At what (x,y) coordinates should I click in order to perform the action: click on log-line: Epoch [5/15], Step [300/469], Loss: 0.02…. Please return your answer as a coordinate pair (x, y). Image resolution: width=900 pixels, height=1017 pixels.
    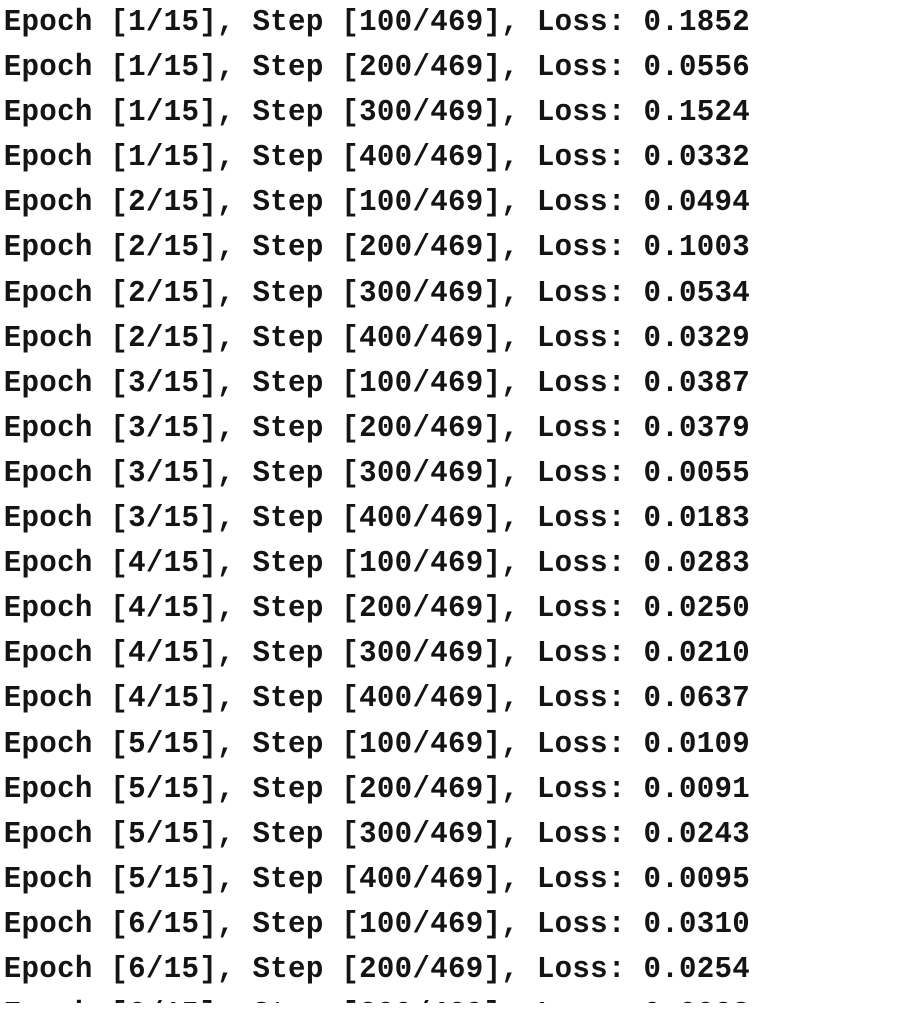
    Looking at the image, I should click on (377, 834).